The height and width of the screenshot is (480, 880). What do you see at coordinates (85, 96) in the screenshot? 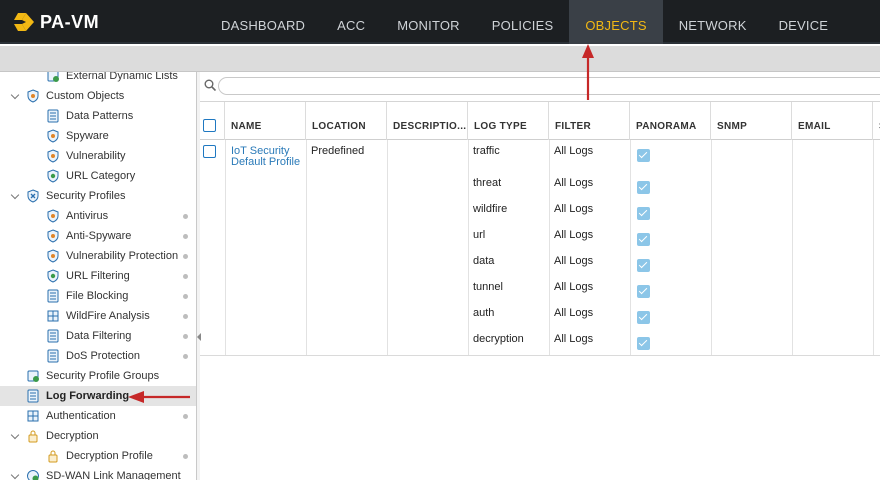
I see `sidebar-item-label: Custom Objects` at bounding box center [85, 96].